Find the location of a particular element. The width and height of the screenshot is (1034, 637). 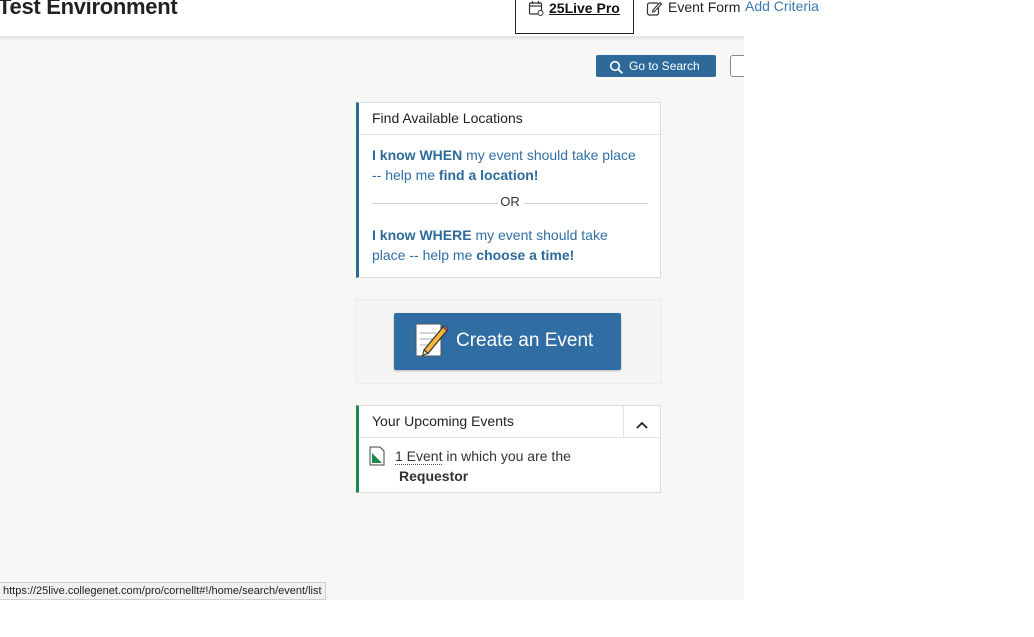

top-navigation-bar: Test Environment 25Live Pro Event Form is located at coordinates (372, 18).